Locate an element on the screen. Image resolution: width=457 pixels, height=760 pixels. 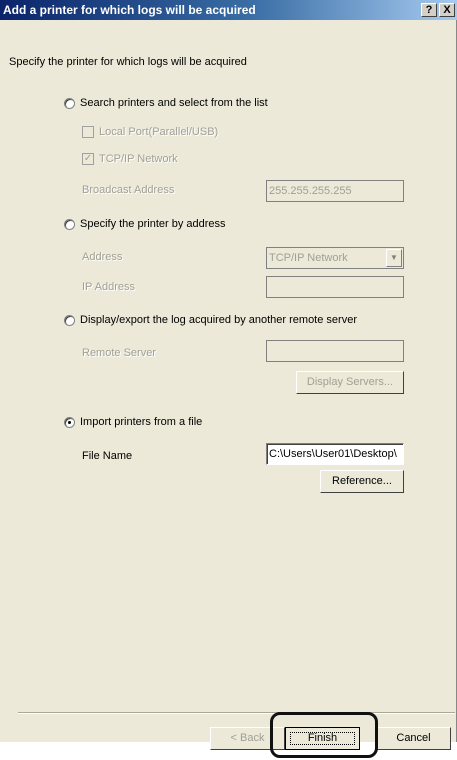
remote-server-radio is located at coordinates (69, 320).